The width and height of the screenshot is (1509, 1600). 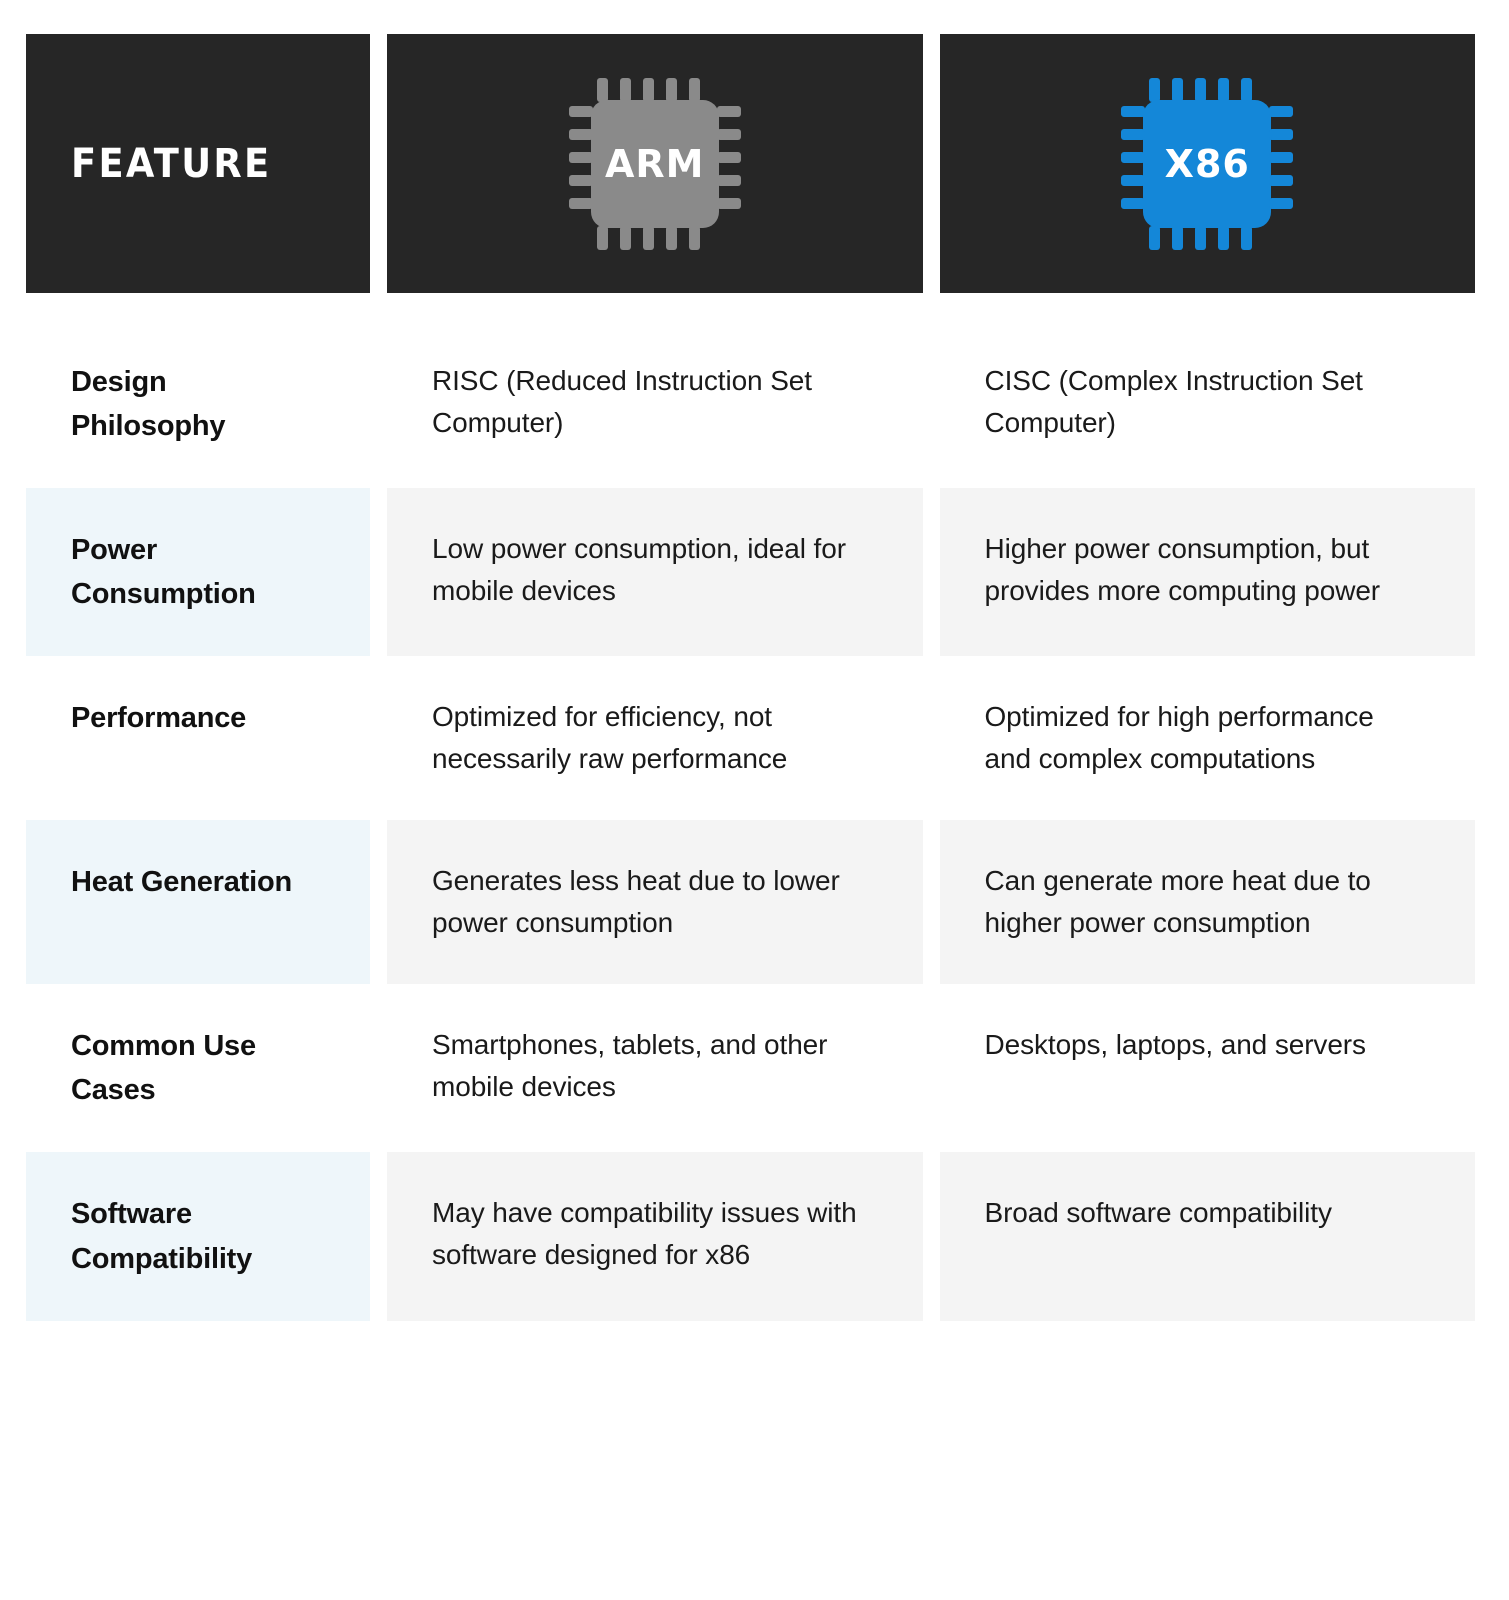 What do you see at coordinates (198, 738) in the screenshot?
I see `row-feature-label: Performance` at bounding box center [198, 738].